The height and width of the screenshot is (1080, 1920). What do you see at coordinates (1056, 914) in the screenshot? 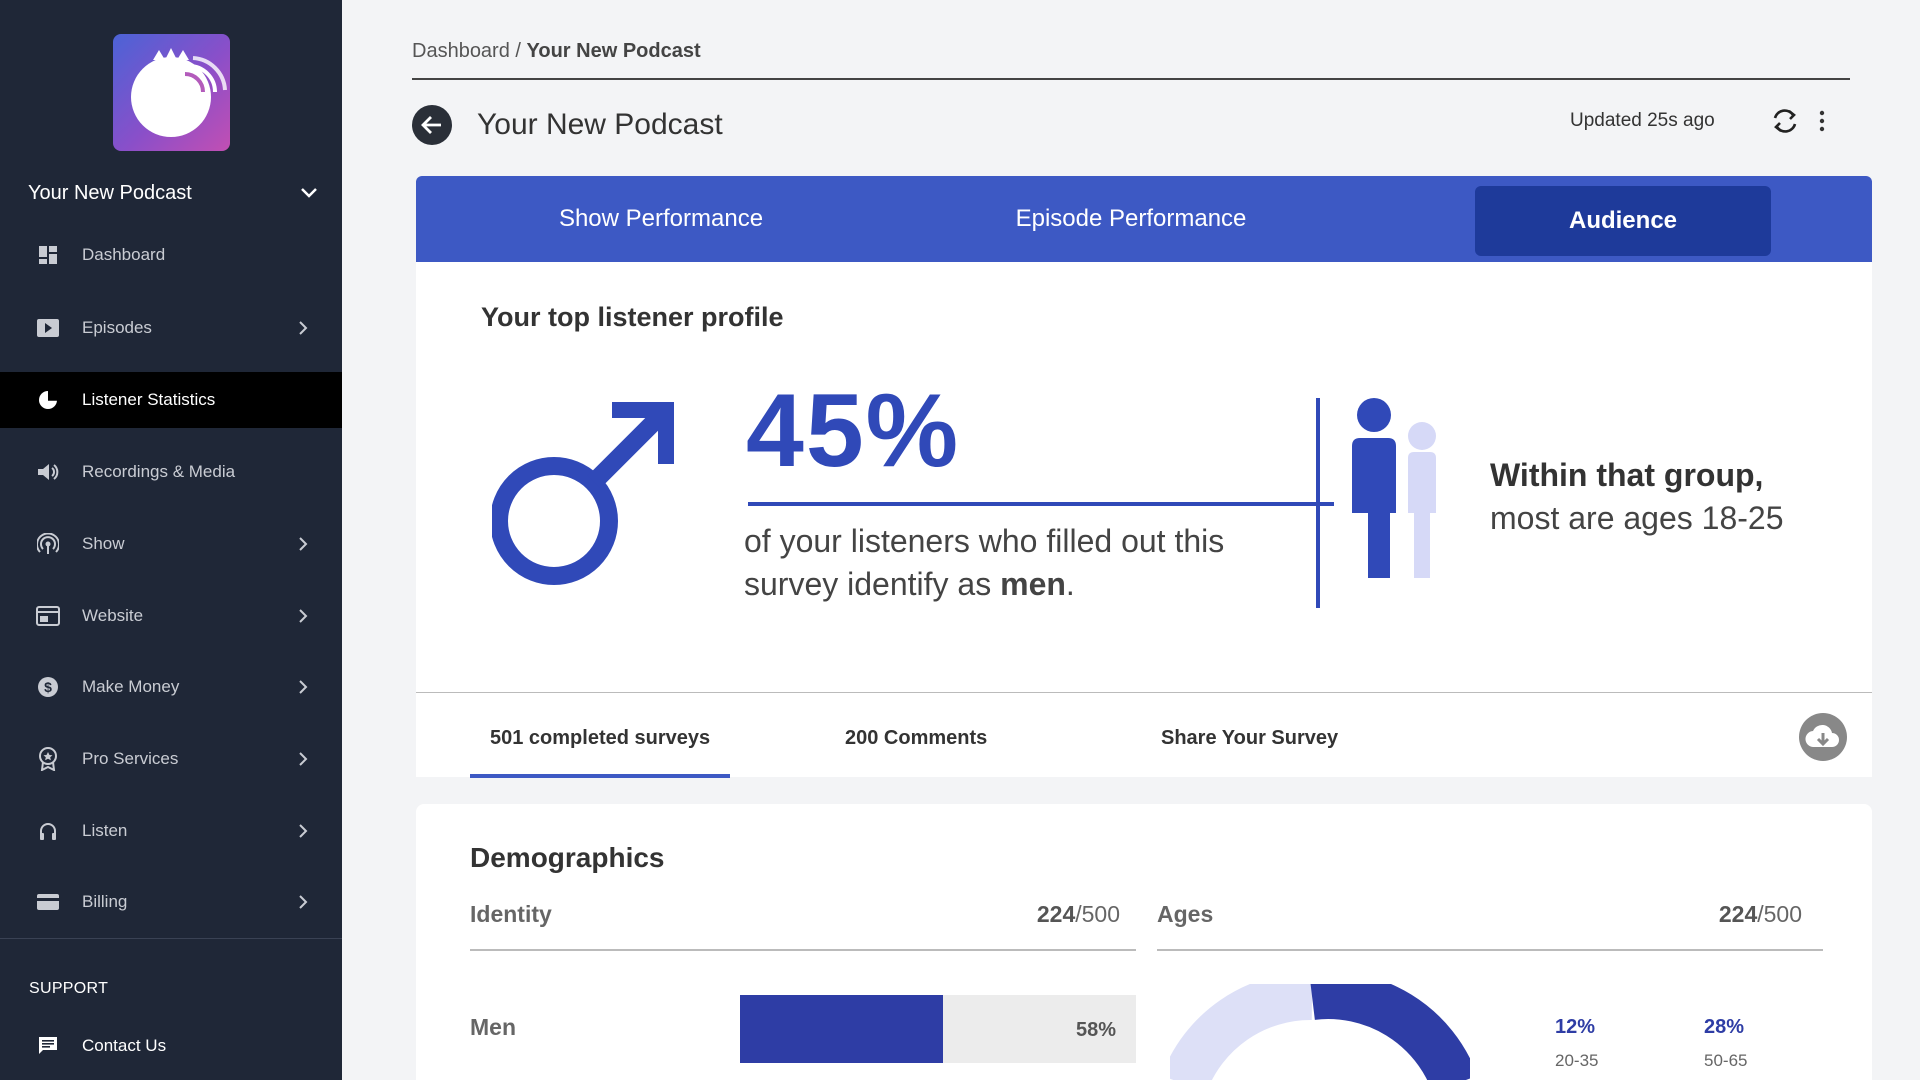
I see `identity-count-value: 224` at bounding box center [1056, 914].